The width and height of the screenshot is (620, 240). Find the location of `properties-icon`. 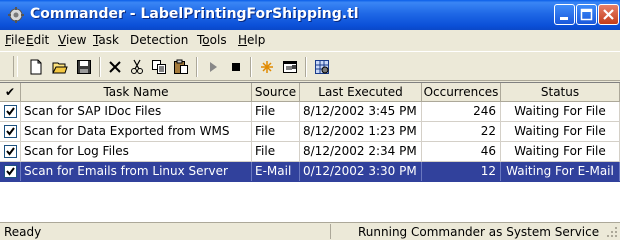

properties-icon is located at coordinates (290, 67).